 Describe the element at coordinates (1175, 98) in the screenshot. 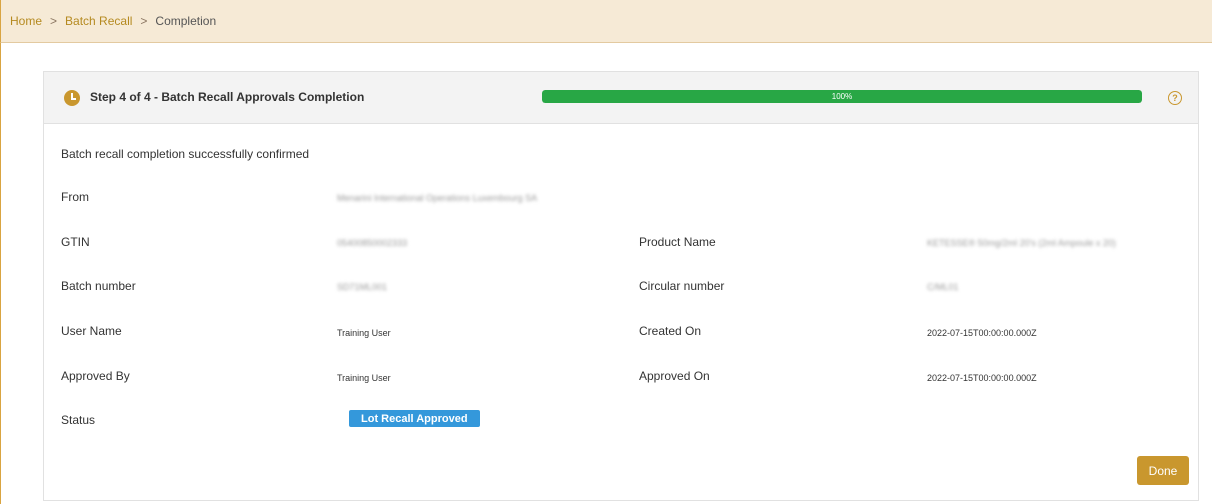

I see `help-icon: ?` at that location.